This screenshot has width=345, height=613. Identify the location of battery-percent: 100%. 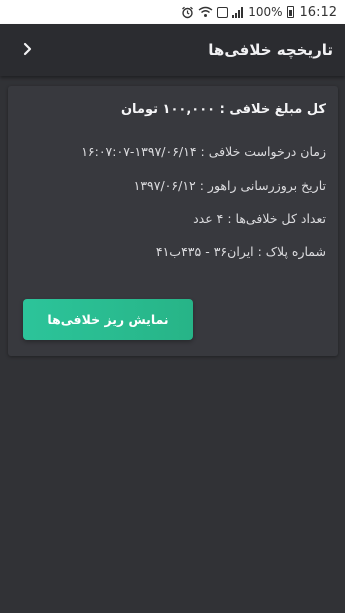
(265, 12).